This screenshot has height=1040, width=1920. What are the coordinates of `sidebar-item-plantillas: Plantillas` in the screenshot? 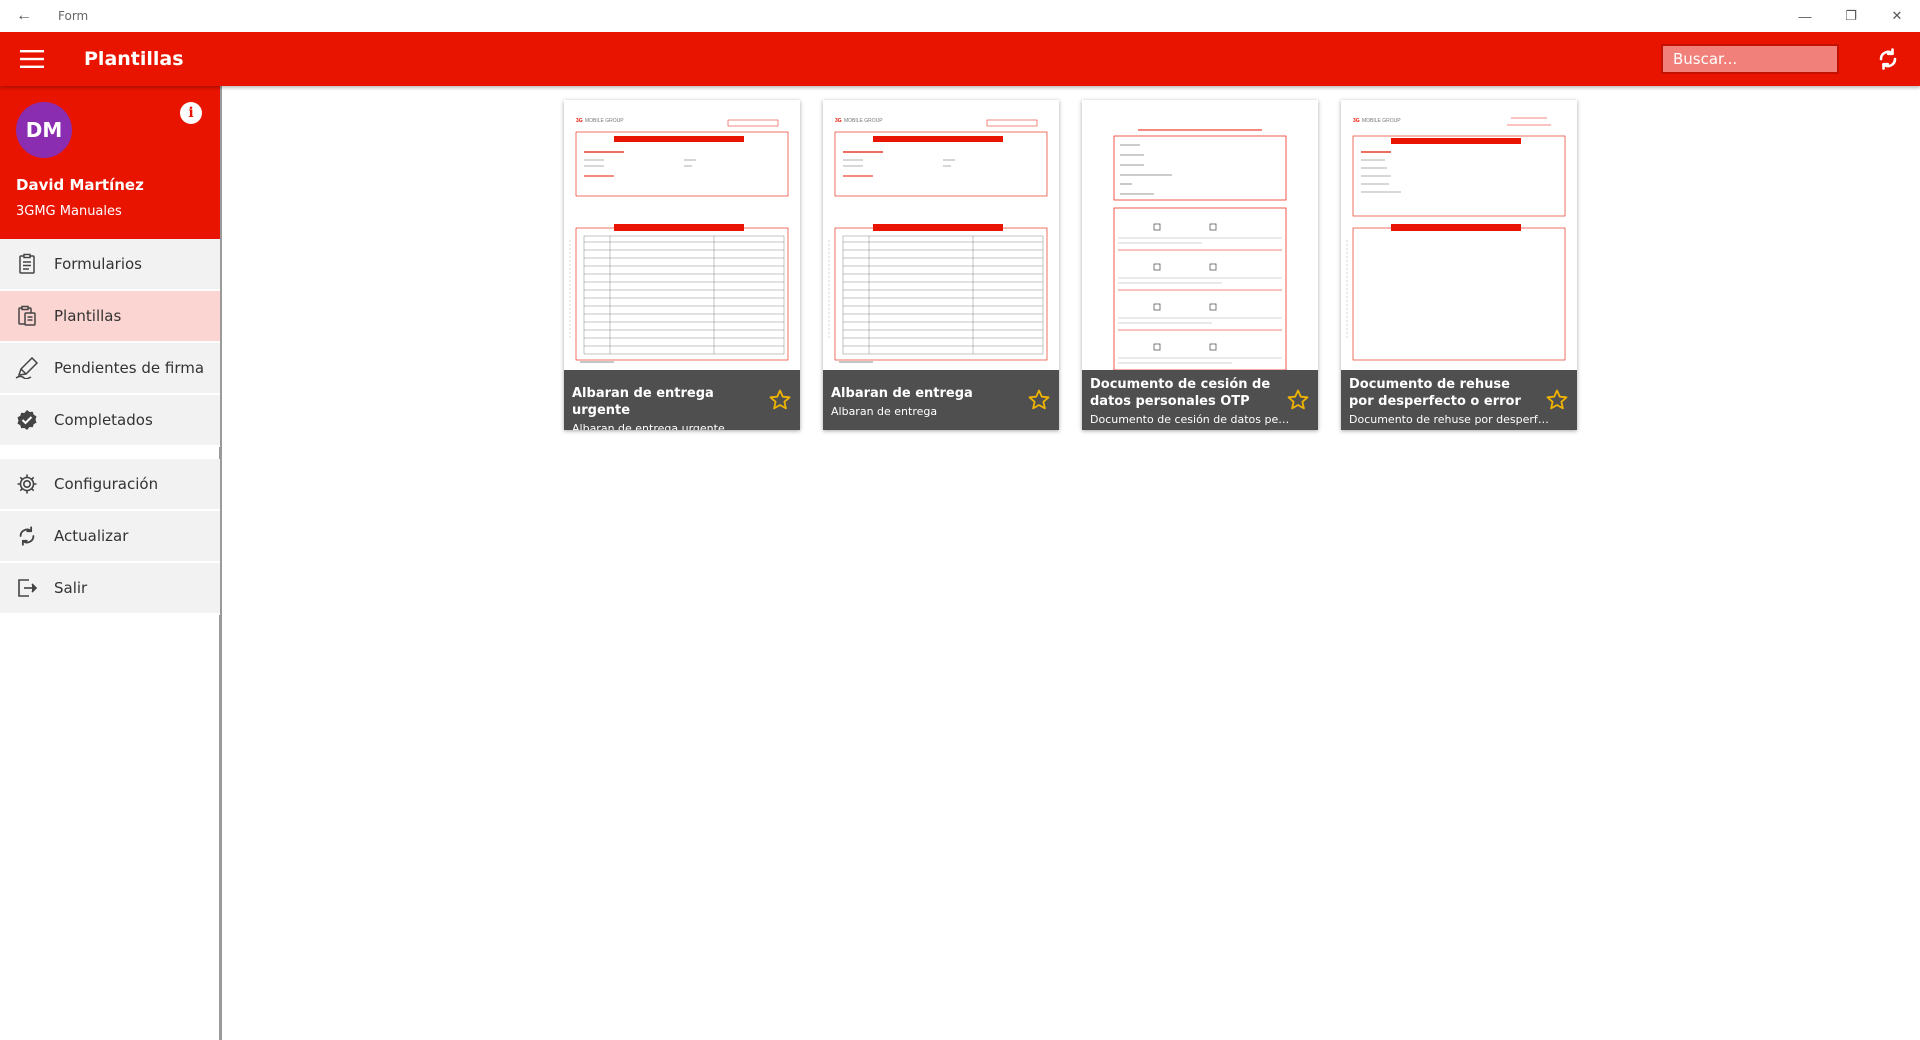 It's located at (110, 317).